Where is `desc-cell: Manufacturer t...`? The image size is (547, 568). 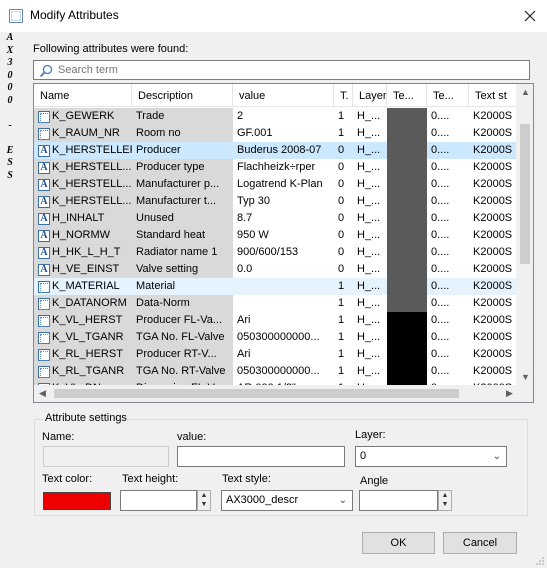 desc-cell: Manufacturer t... is located at coordinates (182, 201).